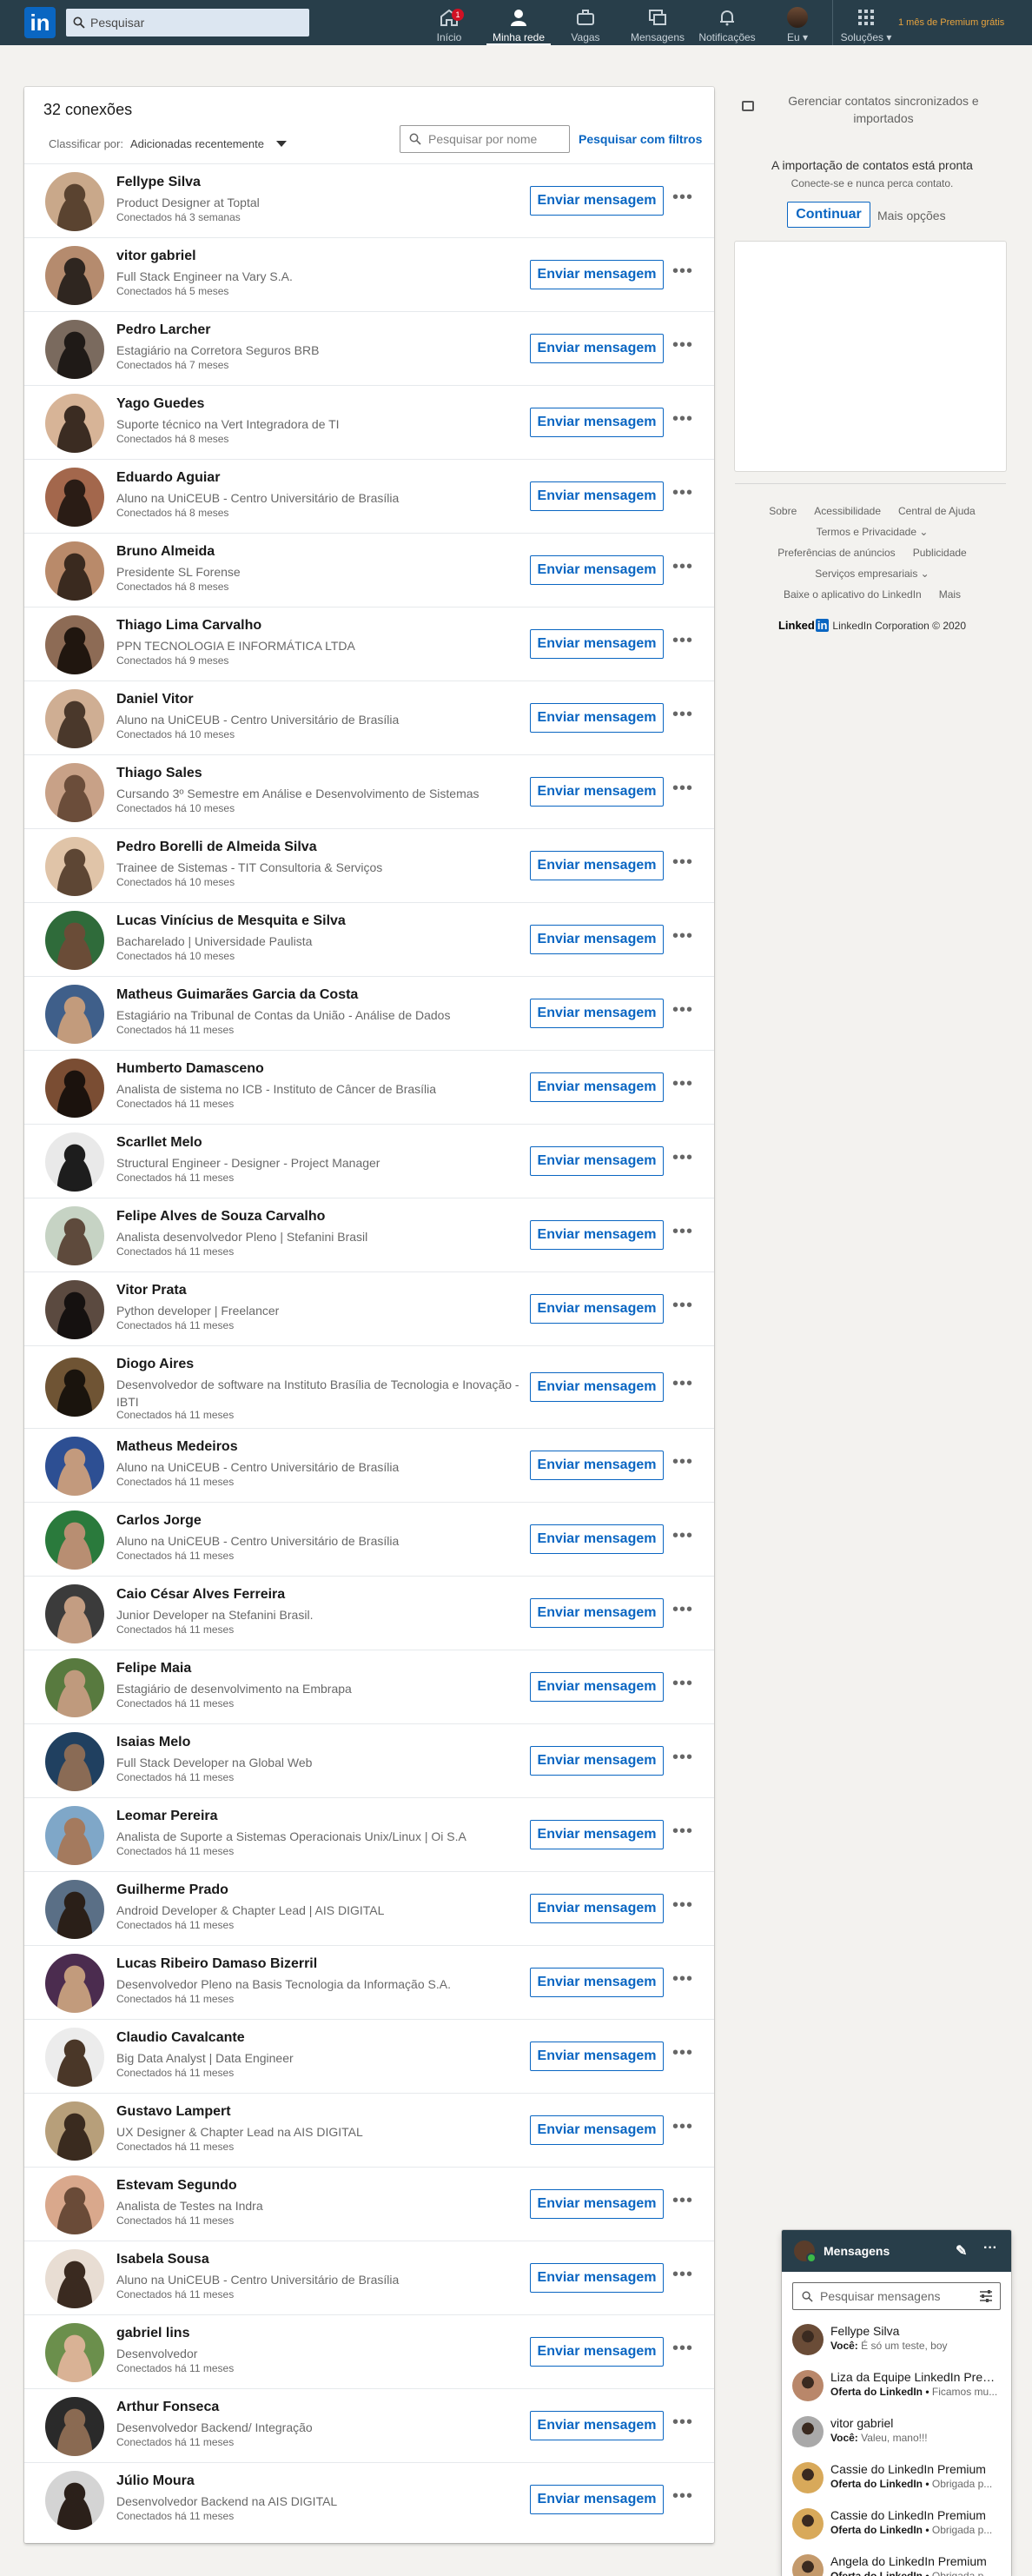 The height and width of the screenshot is (2576, 1032). What do you see at coordinates (173, 2112) in the screenshot?
I see `connection-name: Gustavo Lampert` at bounding box center [173, 2112].